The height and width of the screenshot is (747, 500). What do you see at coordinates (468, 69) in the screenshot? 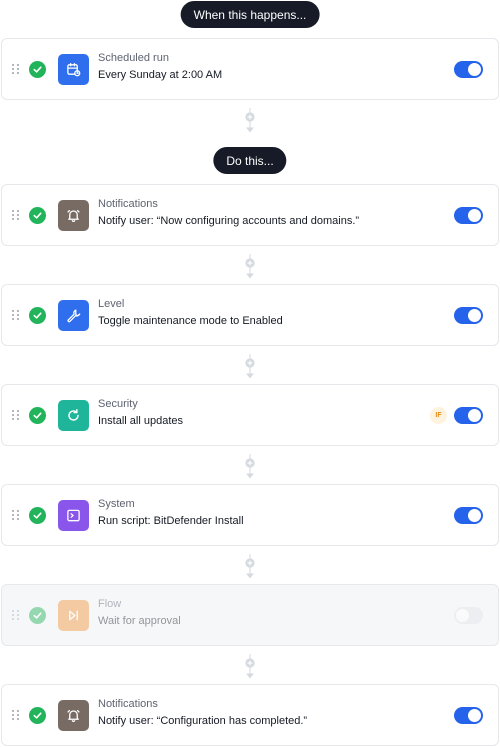
I see `trigger-enabled-toggle` at bounding box center [468, 69].